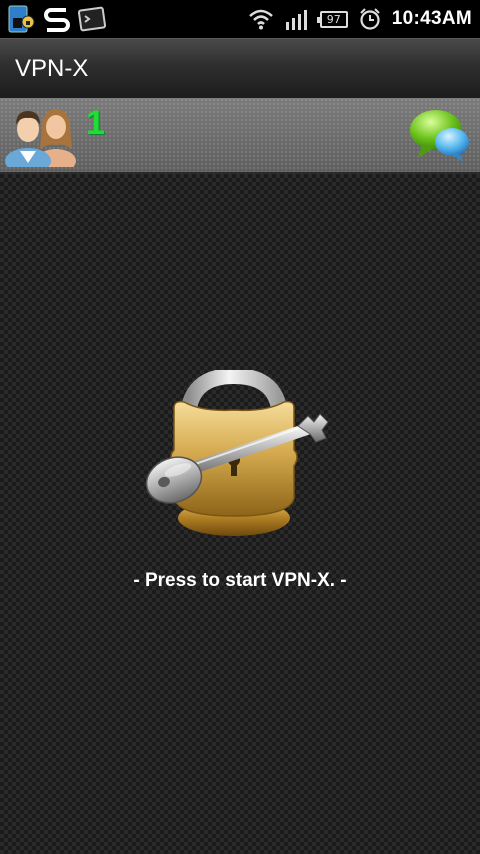 This screenshot has height=854, width=480. What do you see at coordinates (296, 20) in the screenshot?
I see `signal-icon` at bounding box center [296, 20].